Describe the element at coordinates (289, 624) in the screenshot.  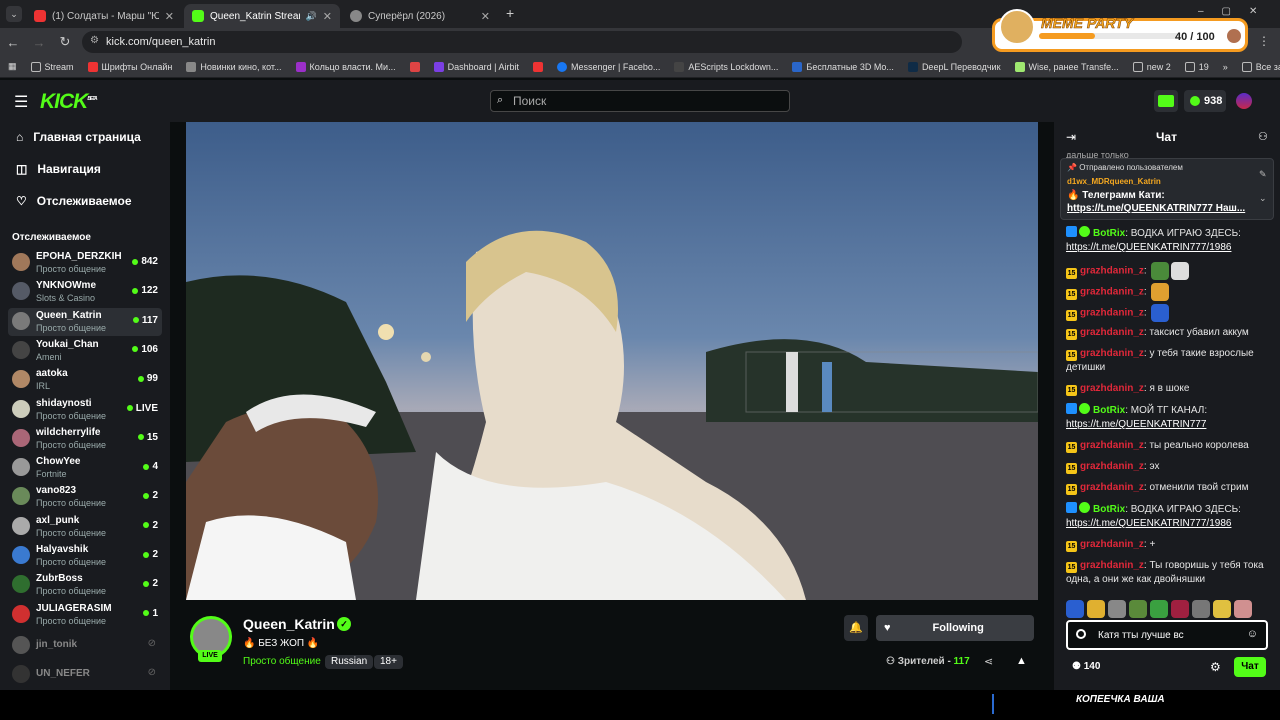
I see `streamer-name: Queen_Katrin` at that location.